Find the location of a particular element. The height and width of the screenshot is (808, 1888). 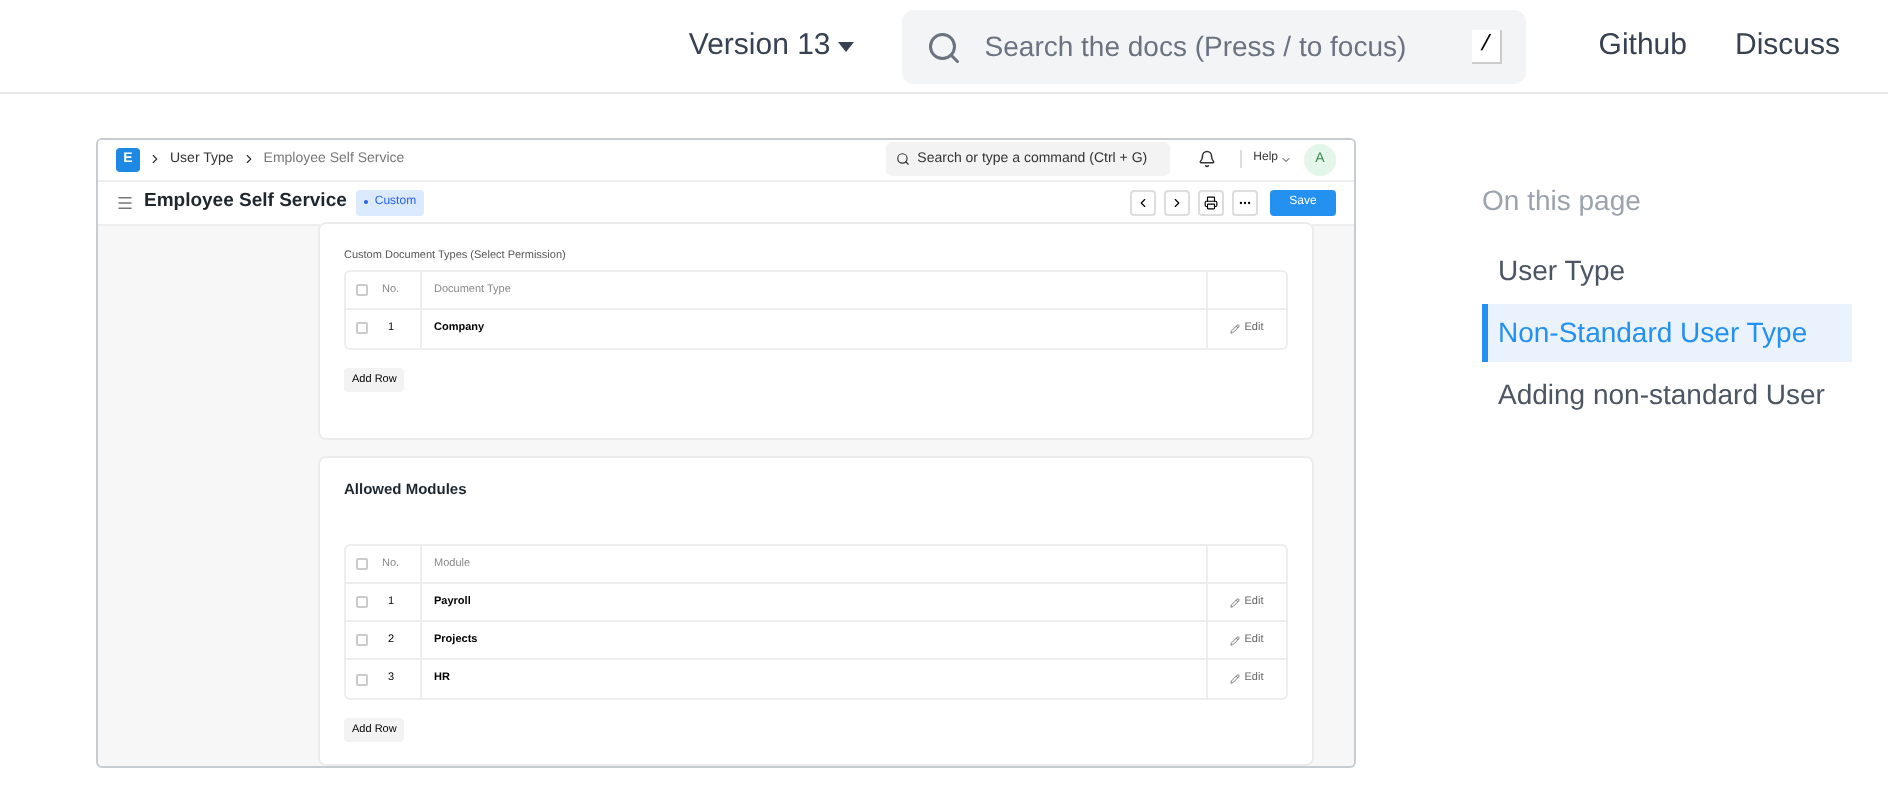

previous-button is located at coordinates (1143, 202).